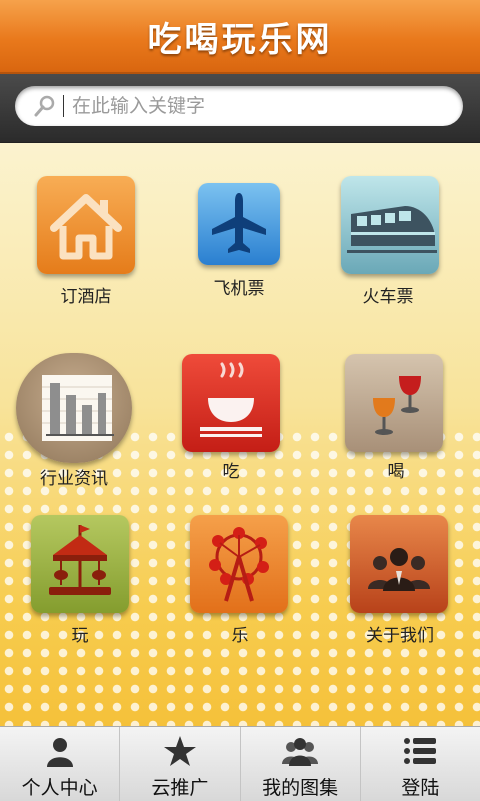 The width and height of the screenshot is (480, 801). Describe the element at coordinates (60, 751) in the screenshot. I see `person-icon` at that location.